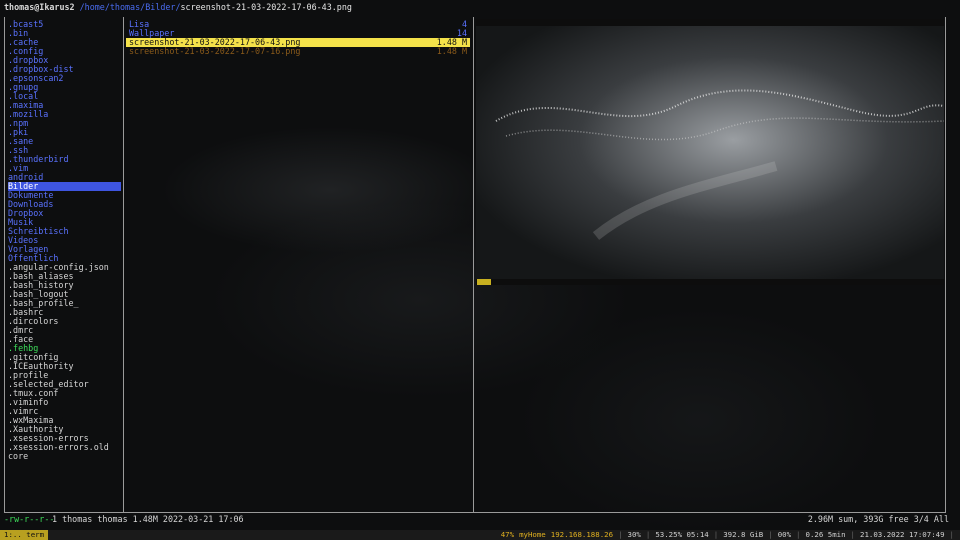 The height and width of the screenshot is (540, 960). I want to click on list-item: .dircolors, so click(64, 321).